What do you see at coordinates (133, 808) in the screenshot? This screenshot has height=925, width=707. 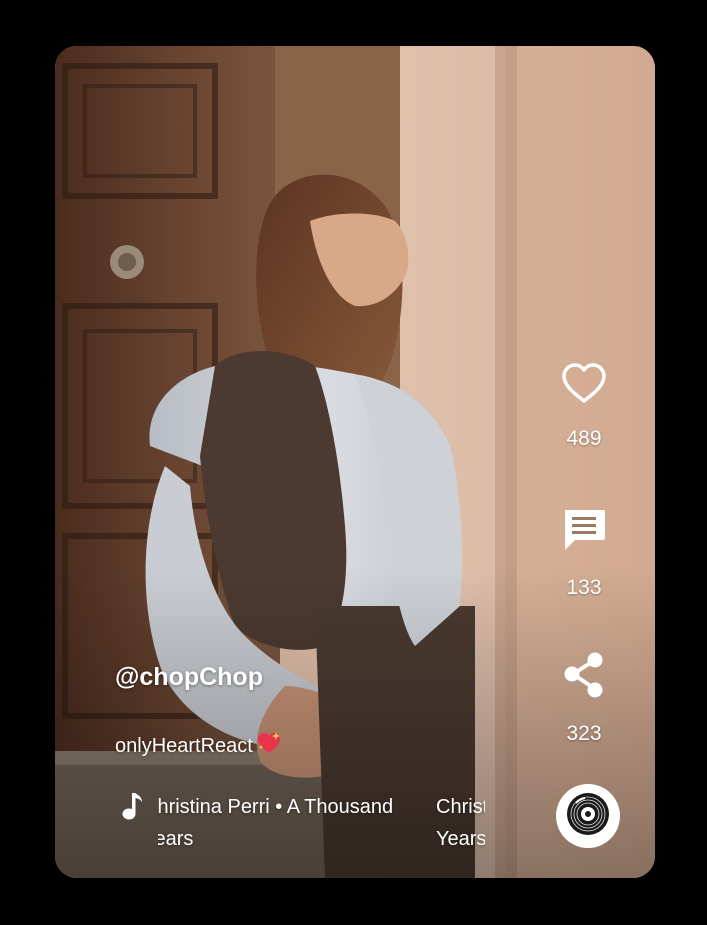 I see `music-note-icon` at bounding box center [133, 808].